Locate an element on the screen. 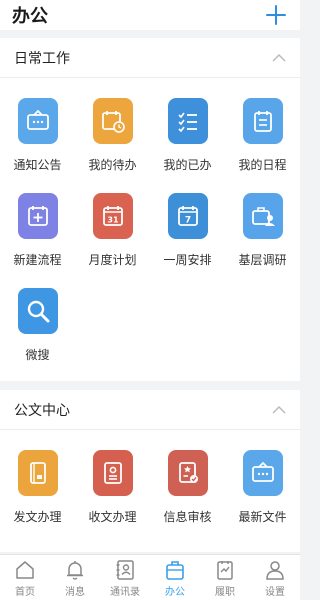 The height and width of the screenshot is (600, 320). tile-label: 通知公告 is located at coordinates (37, 165).